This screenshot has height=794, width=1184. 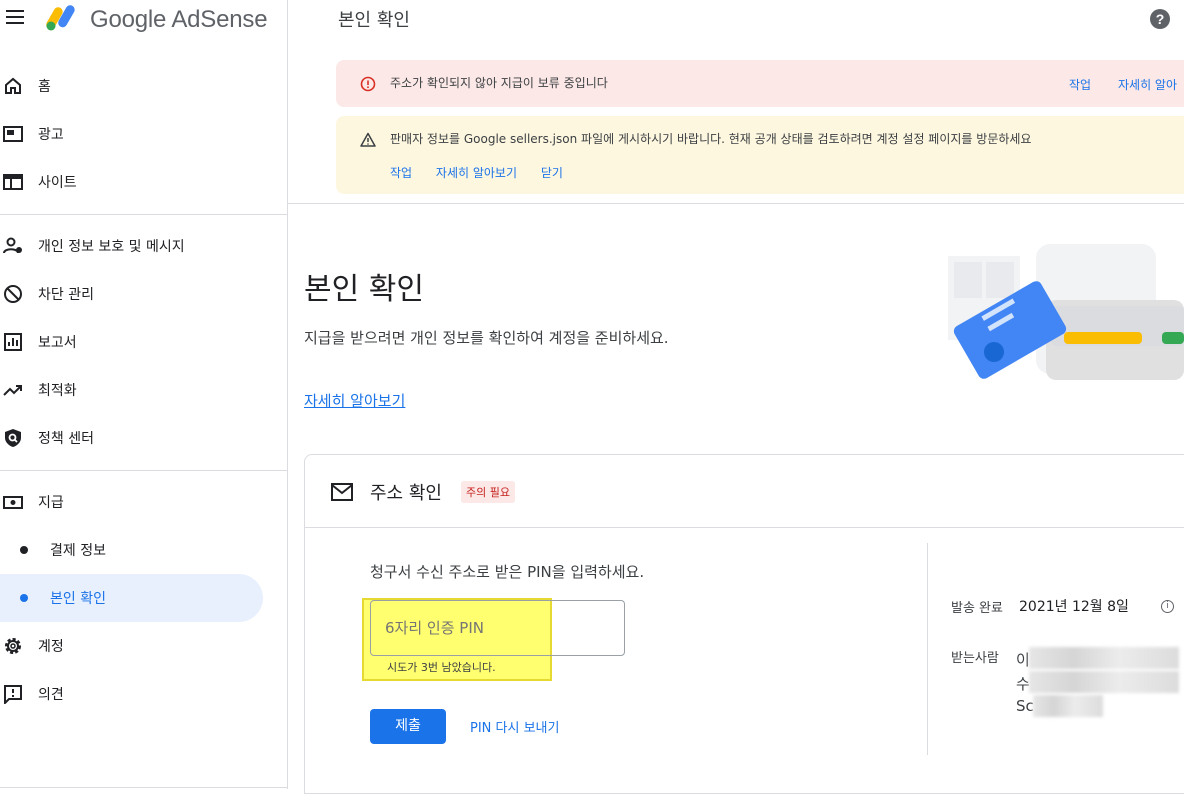 What do you see at coordinates (144, 342) in the screenshot?
I see `sidebar-item-reports: 보고서` at bounding box center [144, 342].